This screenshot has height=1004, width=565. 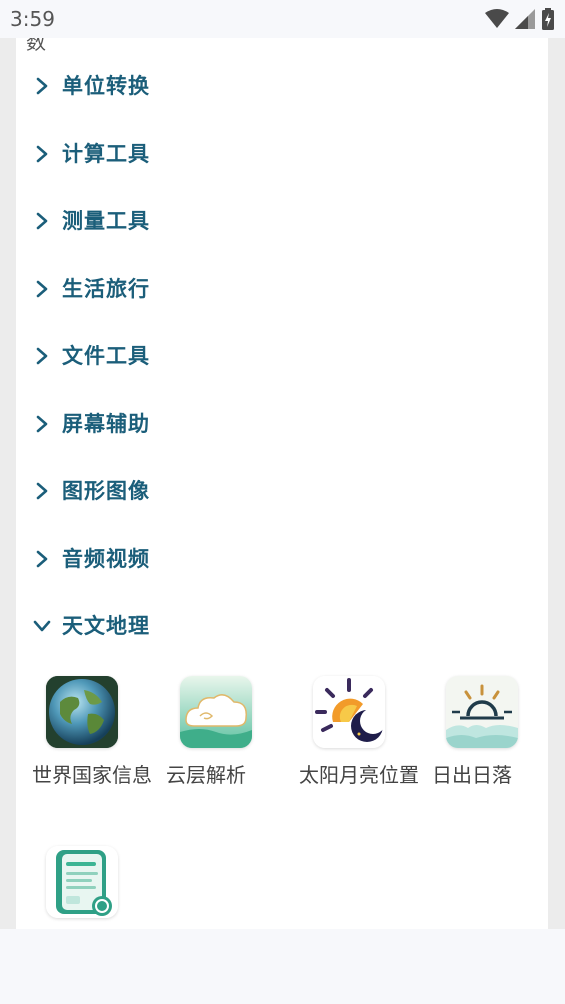 What do you see at coordinates (282, 966) in the screenshot?
I see `bottom-area` at bounding box center [282, 966].